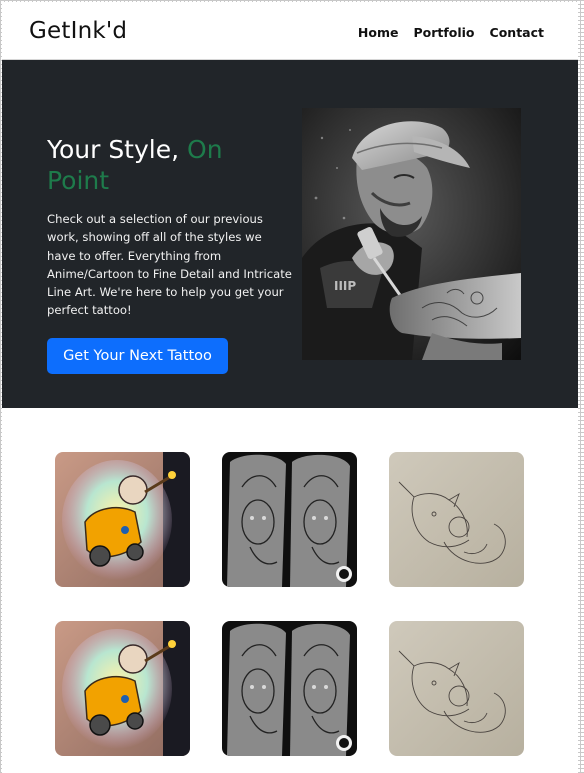 This screenshot has width=584, height=773. I want to click on nav-link-contact: Contact, so click(517, 32).